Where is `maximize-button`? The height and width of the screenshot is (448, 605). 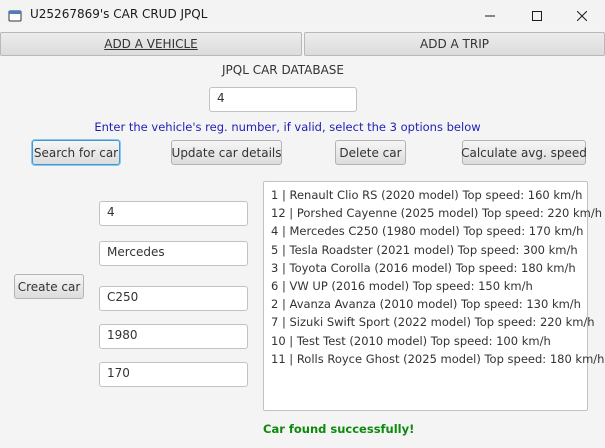
maximize-button is located at coordinates (537, 15).